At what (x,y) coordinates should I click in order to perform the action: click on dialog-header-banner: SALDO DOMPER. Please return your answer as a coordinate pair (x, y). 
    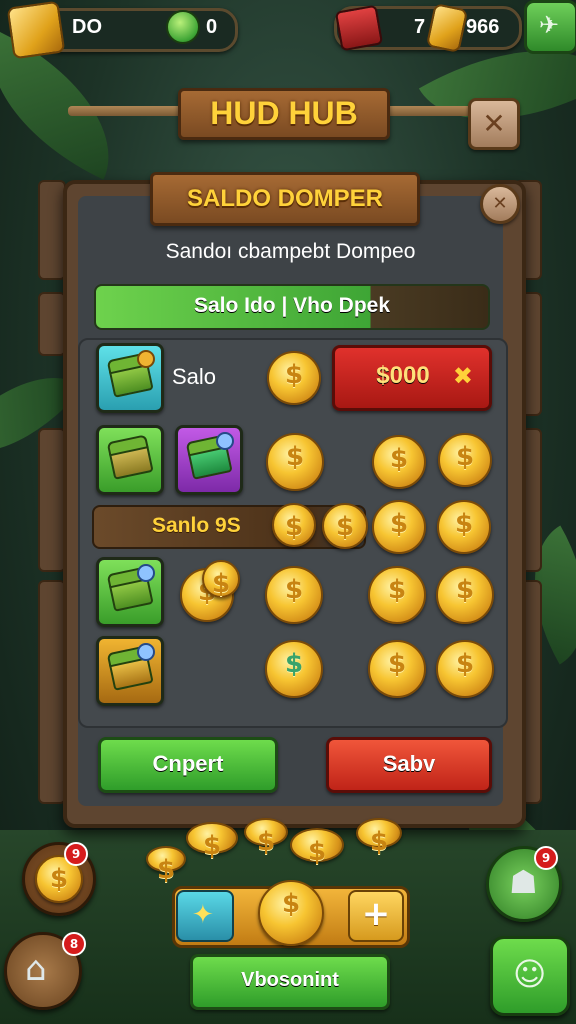
    Looking at the image, I should click on (285, 199).